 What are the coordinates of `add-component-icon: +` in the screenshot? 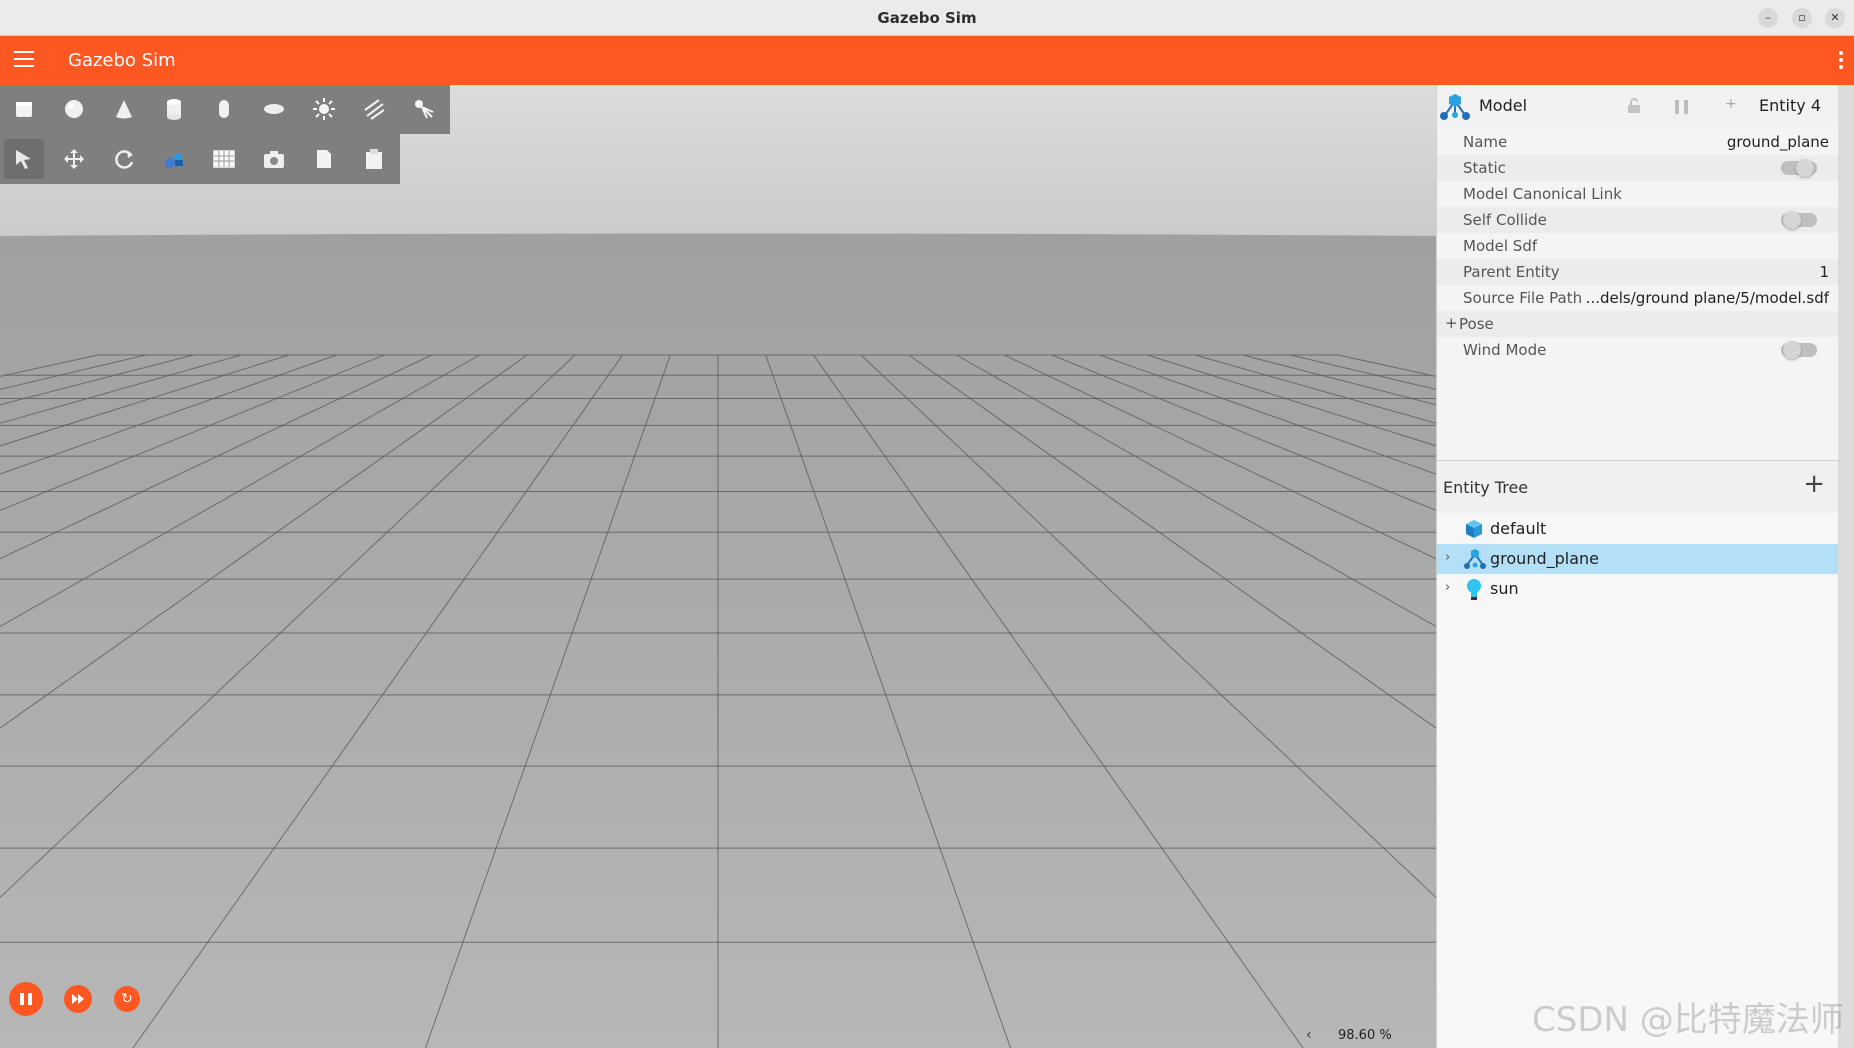 It's located at (1731, 104).